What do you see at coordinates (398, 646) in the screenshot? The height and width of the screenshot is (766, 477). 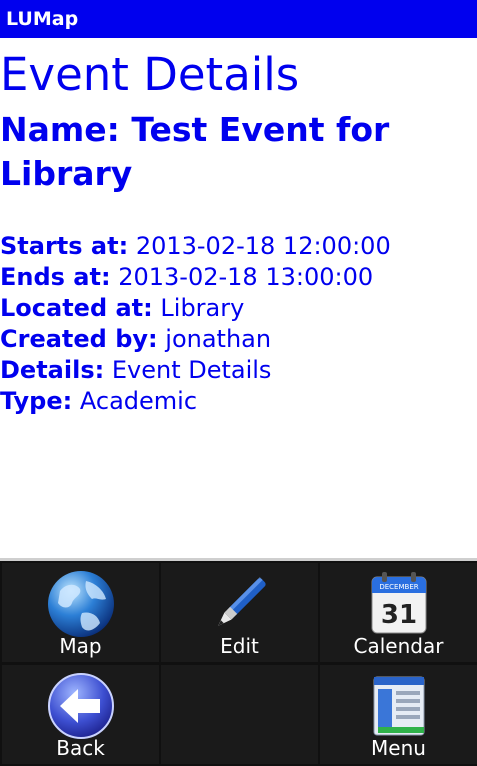 I see `menu-item-label: Calendar` at bounding box center [398, 646].